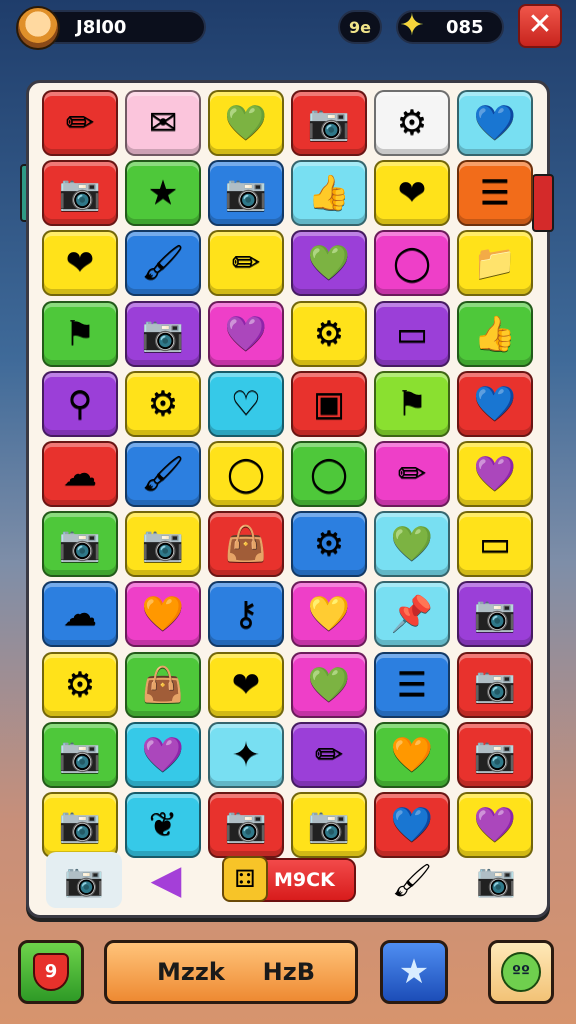 The width and height of the screenshot is (576, 1024). What do you see at coordinates (495, 263) in the screenshot?
I see `tile: 📁` at bounding box center [495, 263].